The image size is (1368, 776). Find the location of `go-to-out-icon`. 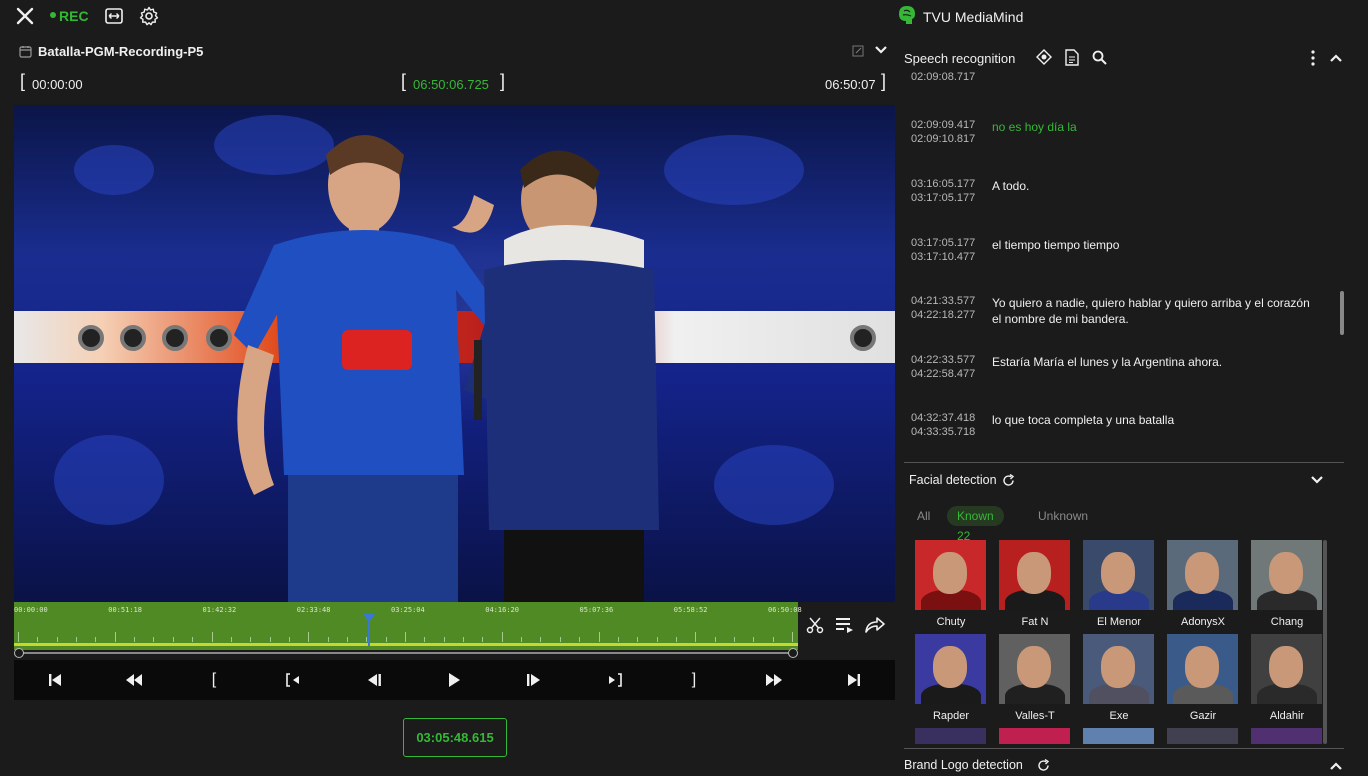

go-to-out-icon is located at coordinates (614, 680).